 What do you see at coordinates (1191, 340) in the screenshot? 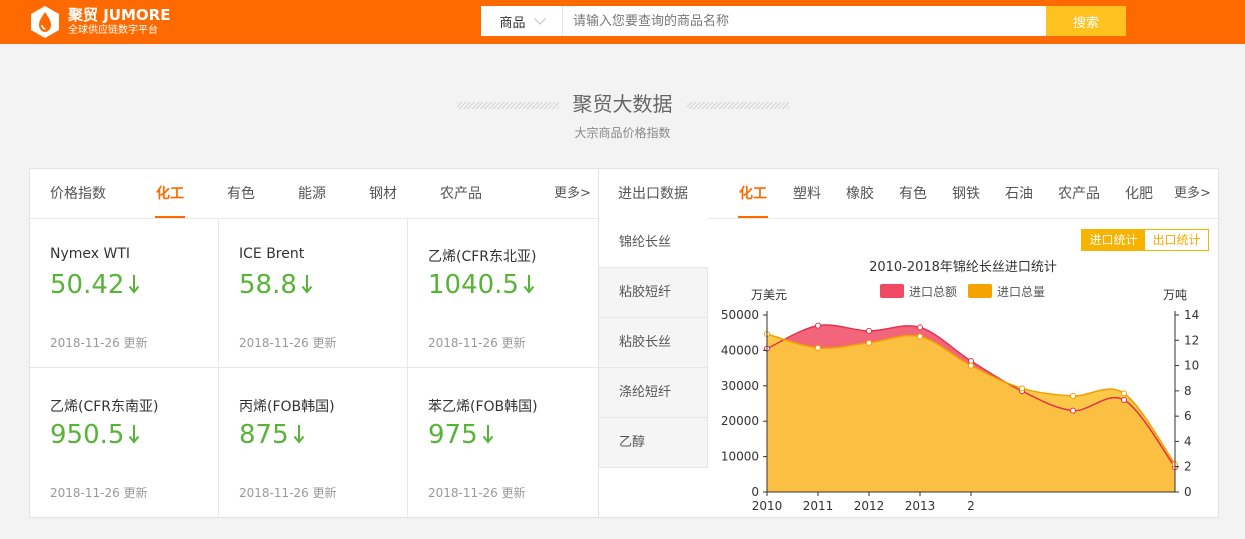
I see `right-tick-label: 12` at bounding box center [1191, 340].